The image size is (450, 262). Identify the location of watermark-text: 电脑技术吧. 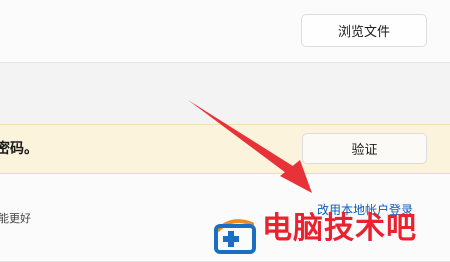
(339, 228).